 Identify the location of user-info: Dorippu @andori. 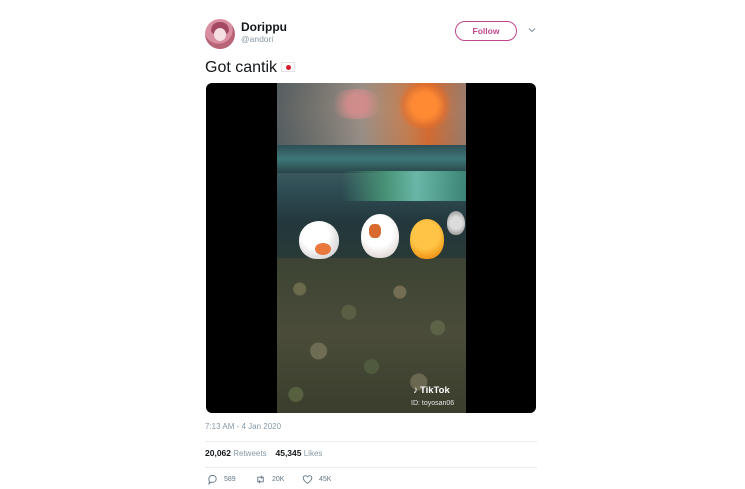
(264, 32).